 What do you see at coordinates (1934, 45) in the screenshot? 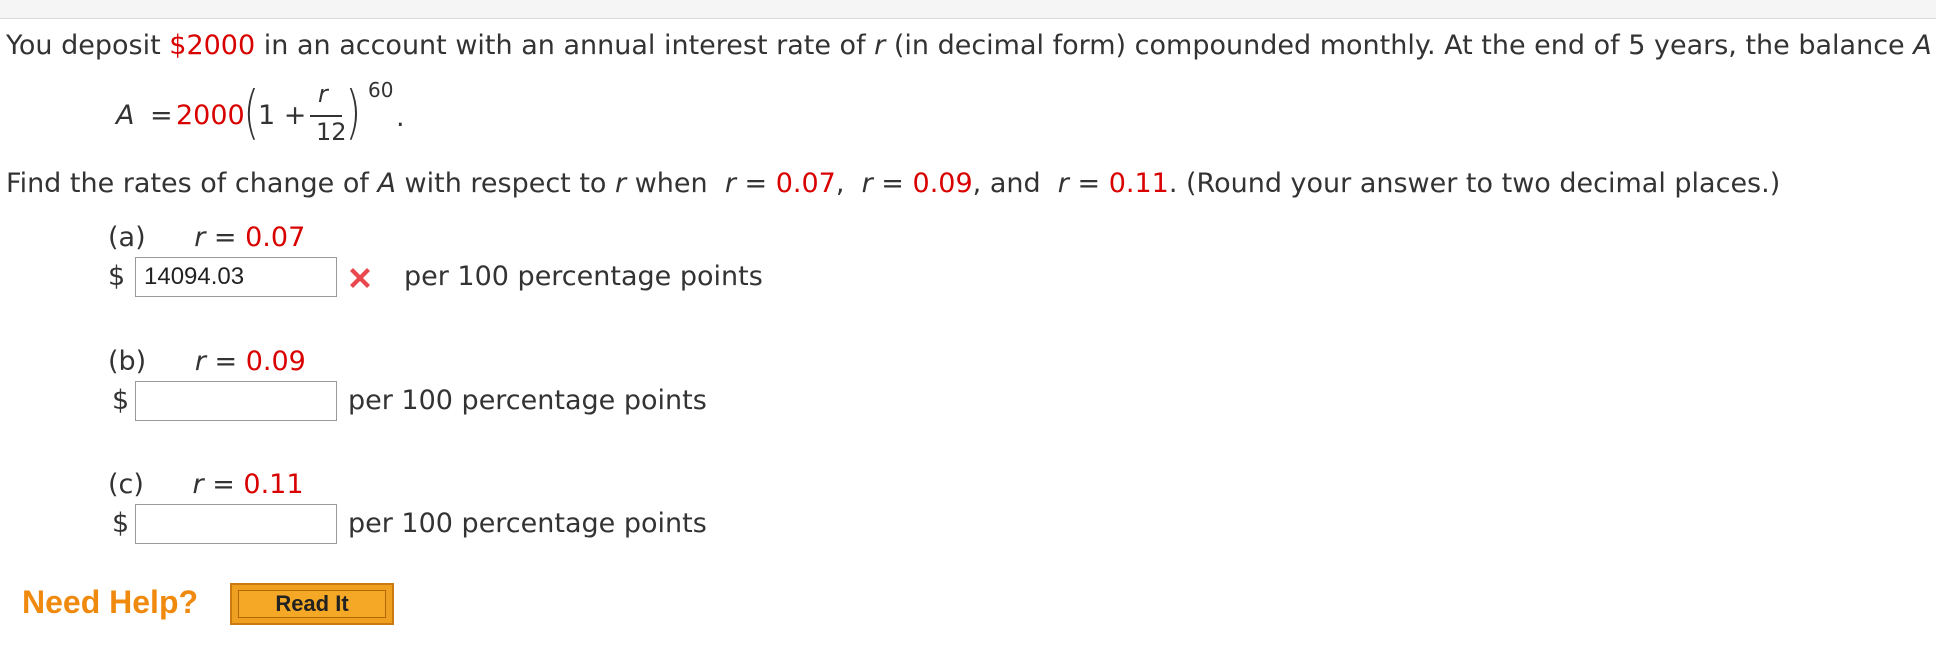
I see `problem-text: is` at bounding box center [1934, 45].